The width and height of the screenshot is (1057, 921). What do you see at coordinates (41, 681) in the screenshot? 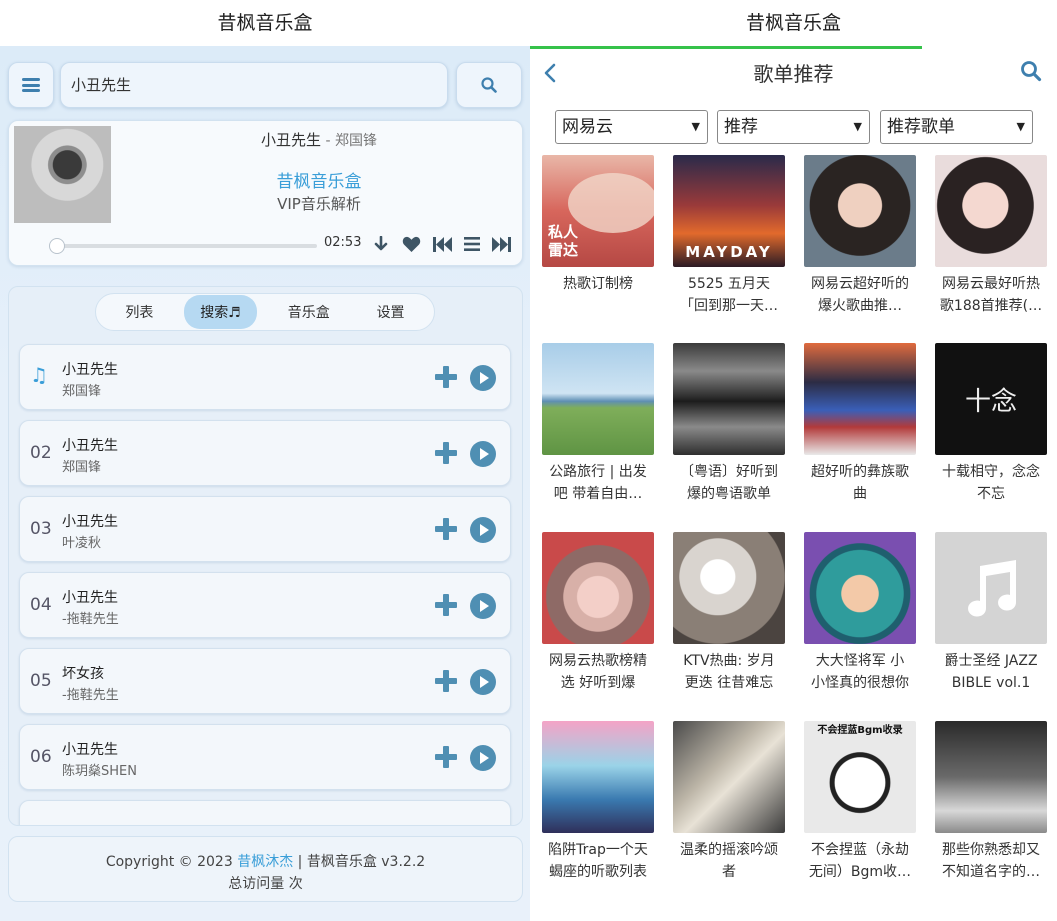
I see `song-index: 05` at bounding box center [41, 681].